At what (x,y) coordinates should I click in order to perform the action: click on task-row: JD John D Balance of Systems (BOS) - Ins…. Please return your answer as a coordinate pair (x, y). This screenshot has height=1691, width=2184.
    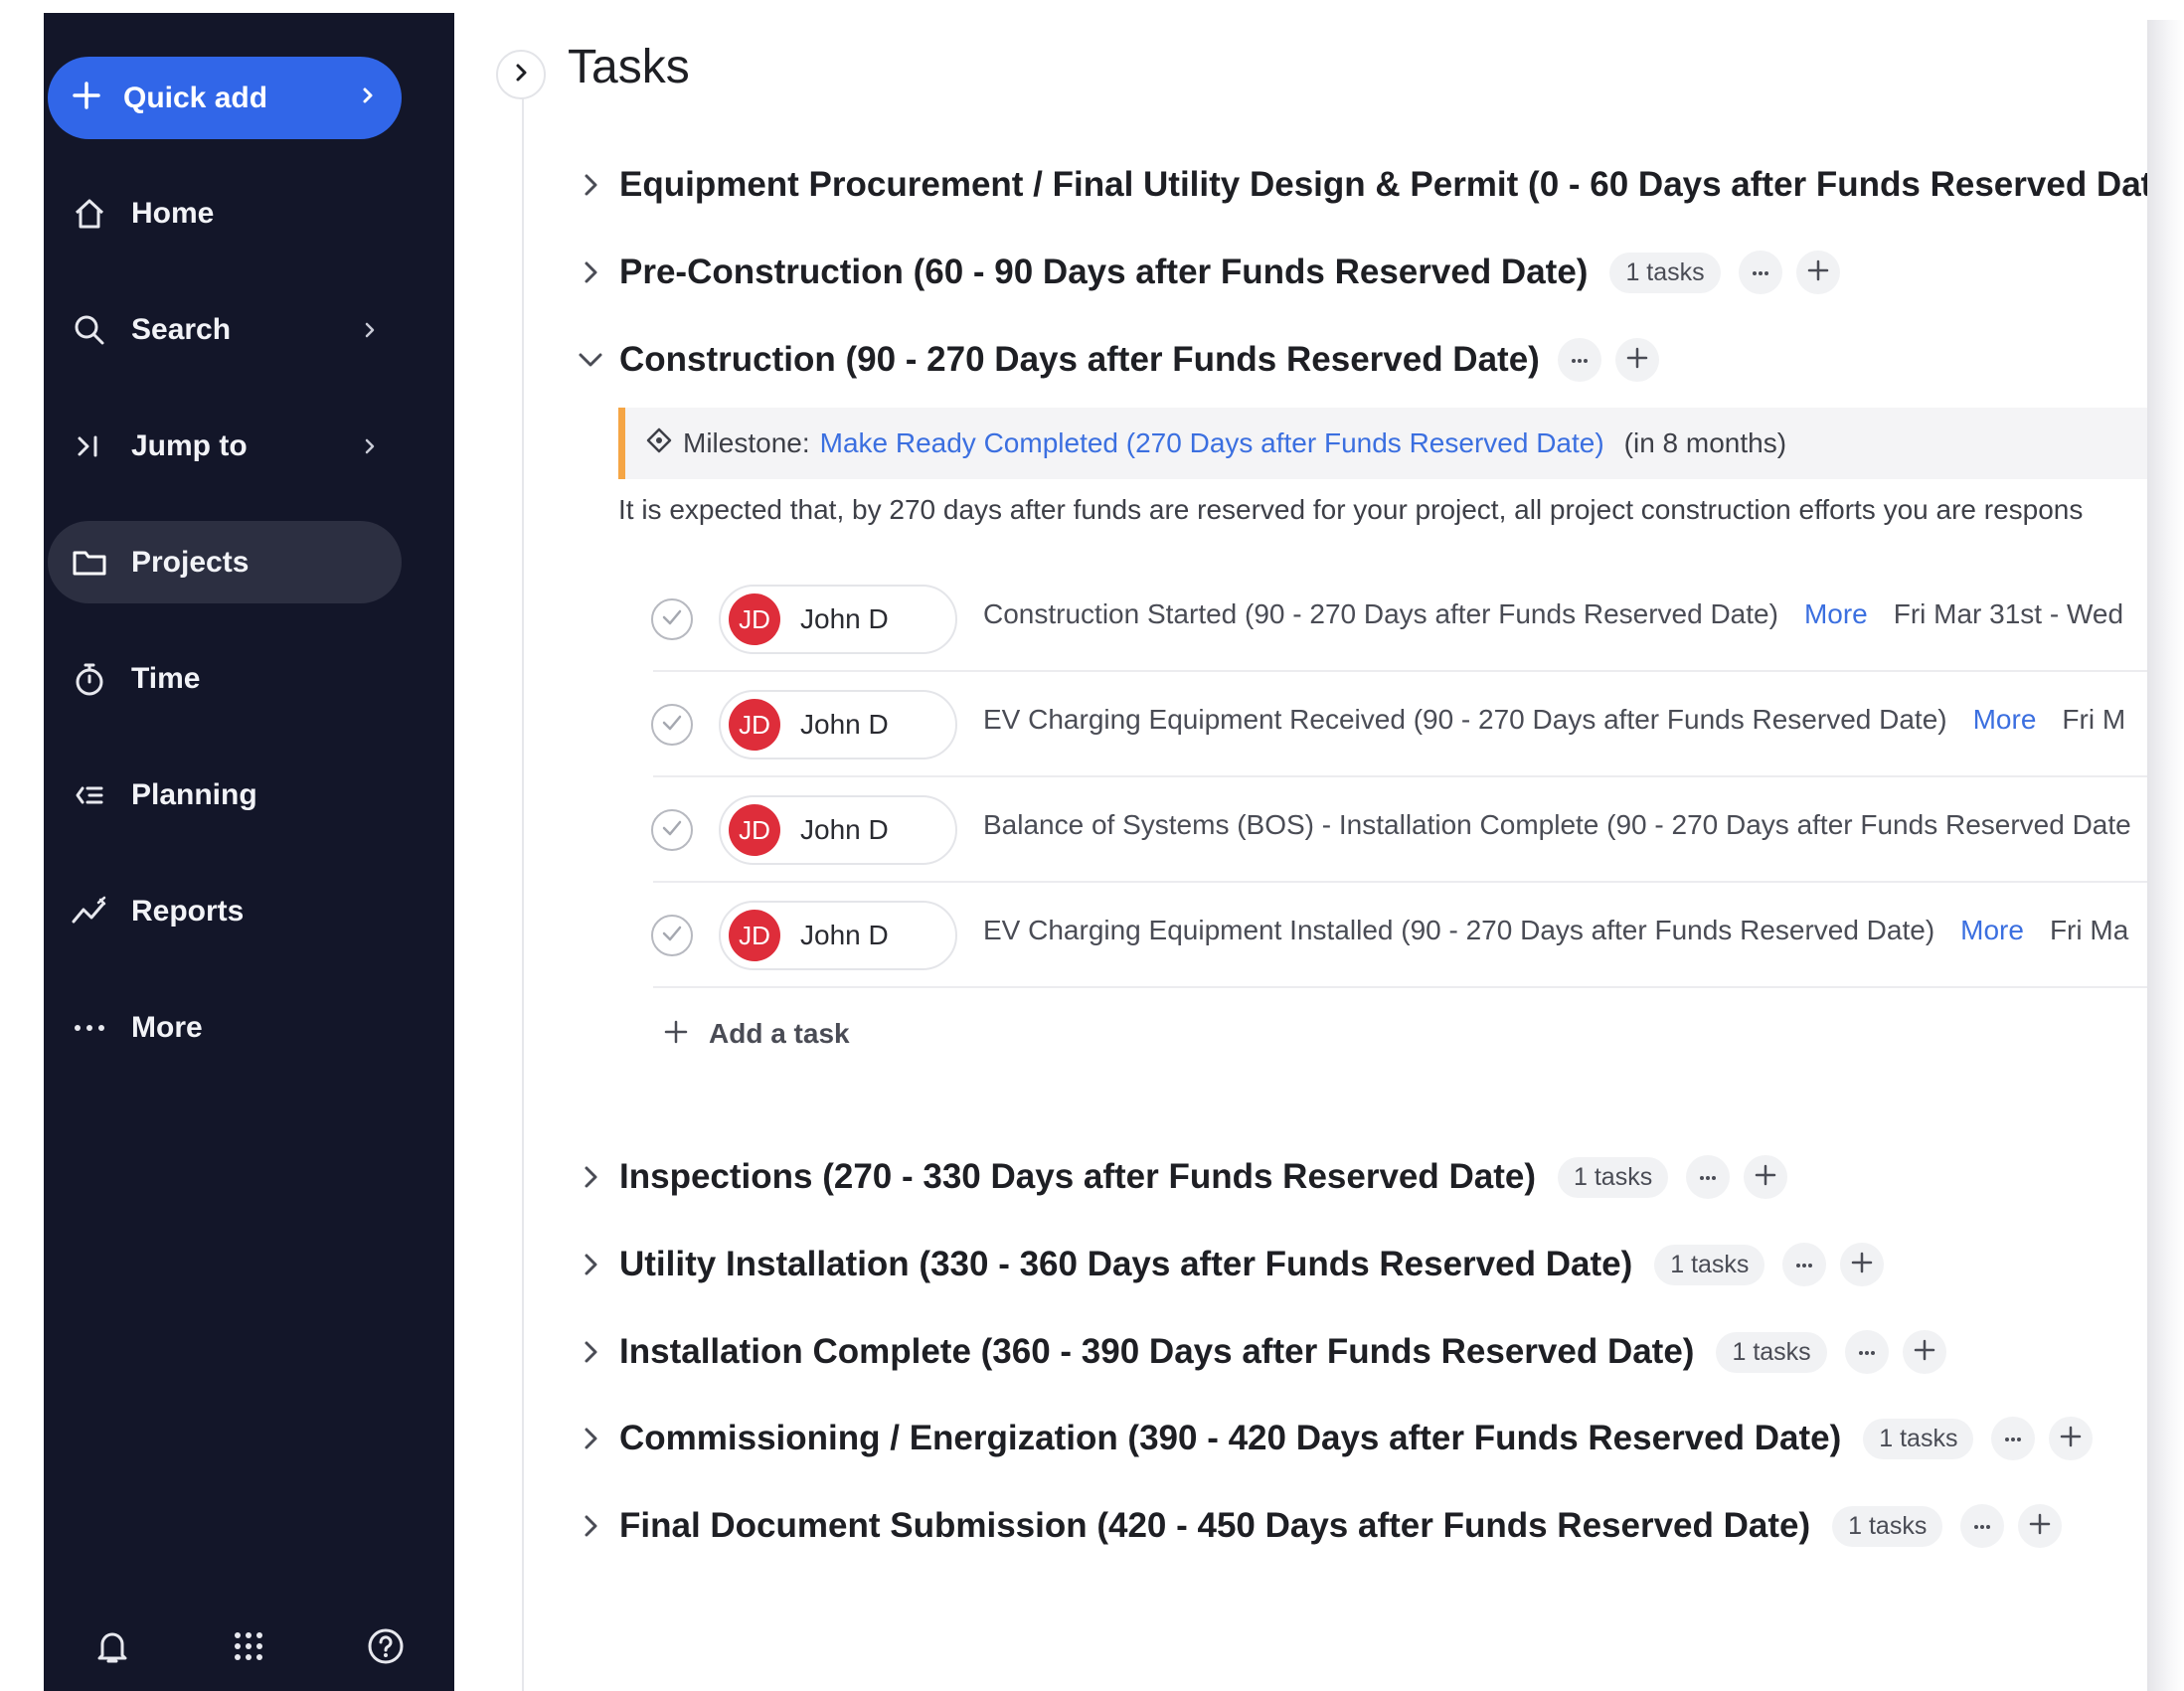
    Looking at the image, I should click on (1399, 830).